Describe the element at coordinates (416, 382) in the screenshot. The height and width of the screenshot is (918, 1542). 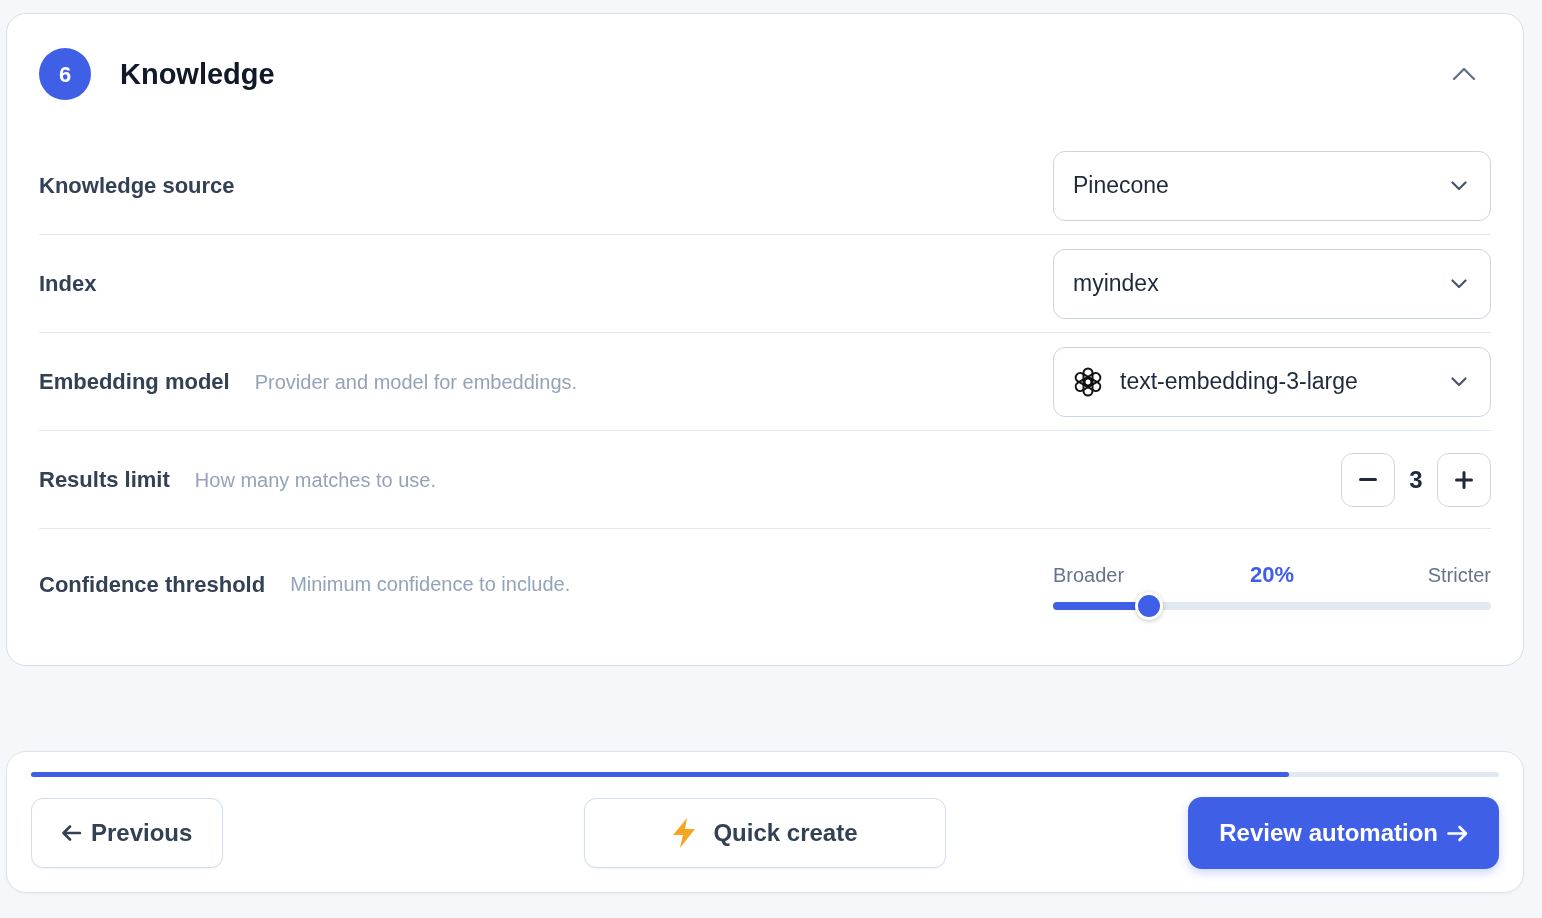
I see `field-description: Provider and model for embeddings.` at that location.